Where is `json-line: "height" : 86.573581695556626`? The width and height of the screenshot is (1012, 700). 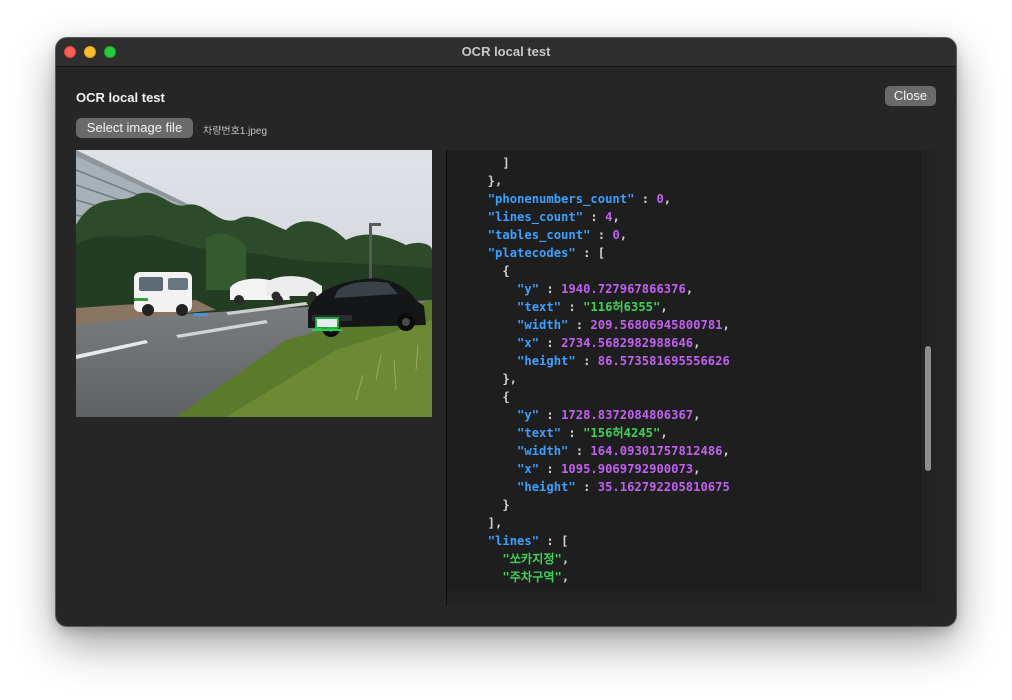 json-line: "height" : 86.573581695556626 is located at coordinates (601, 361).